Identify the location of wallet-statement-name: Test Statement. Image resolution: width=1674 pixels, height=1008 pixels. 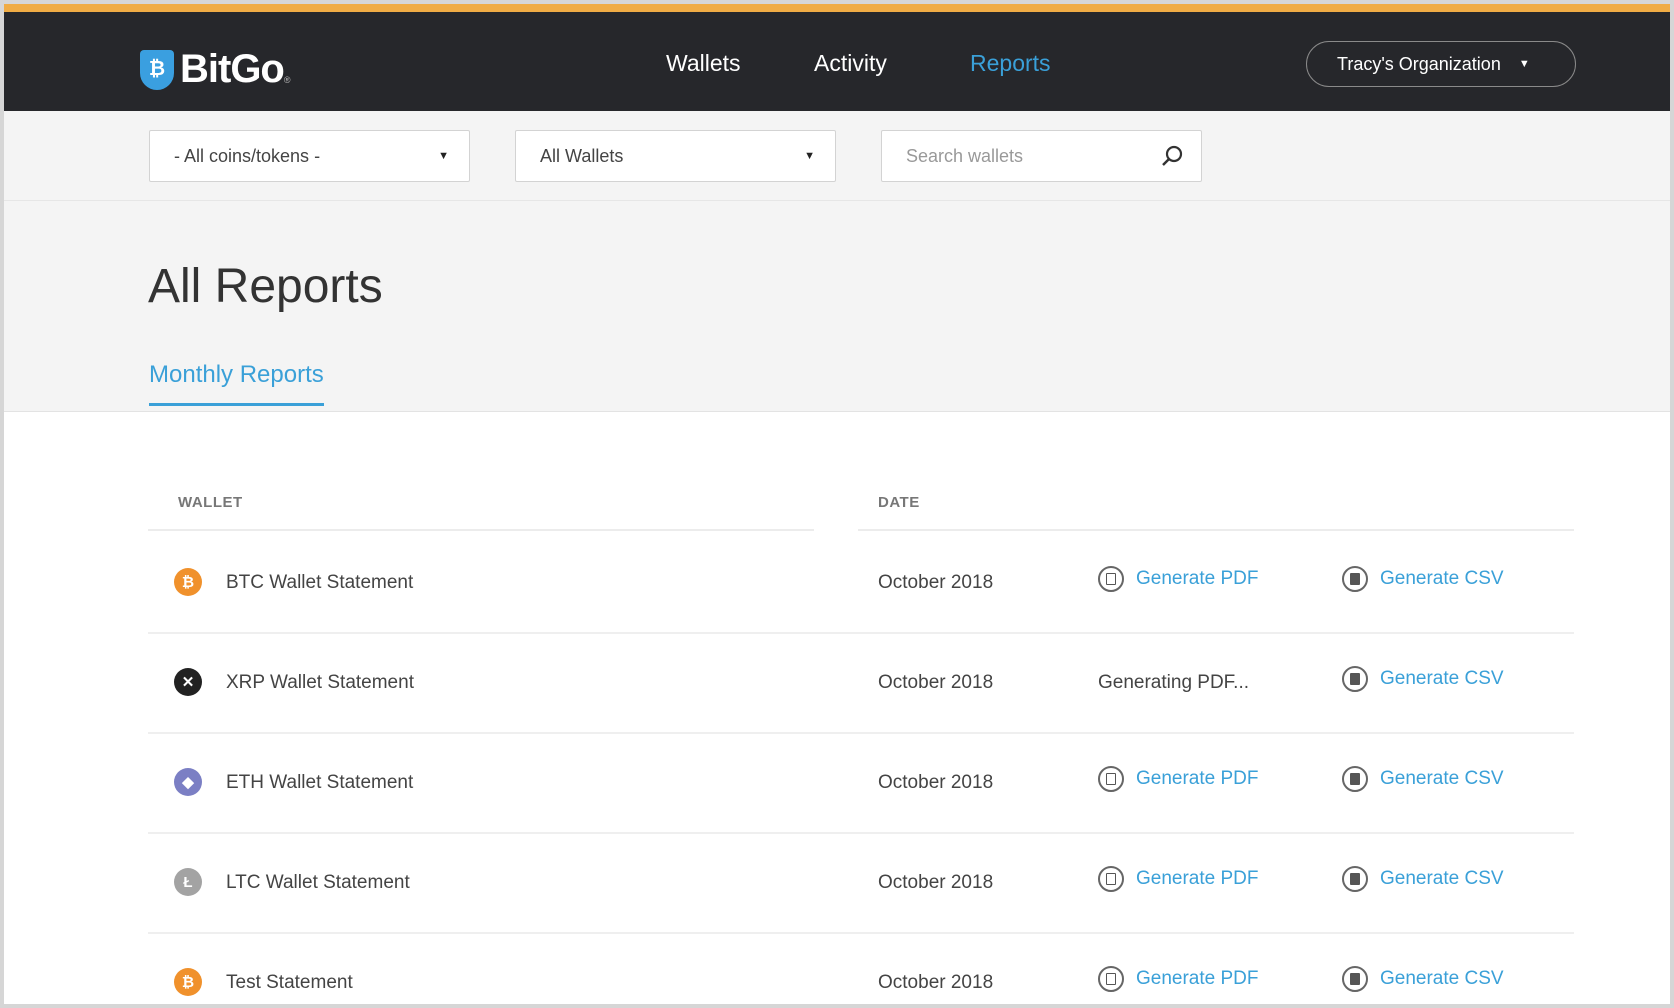
(289, 982).